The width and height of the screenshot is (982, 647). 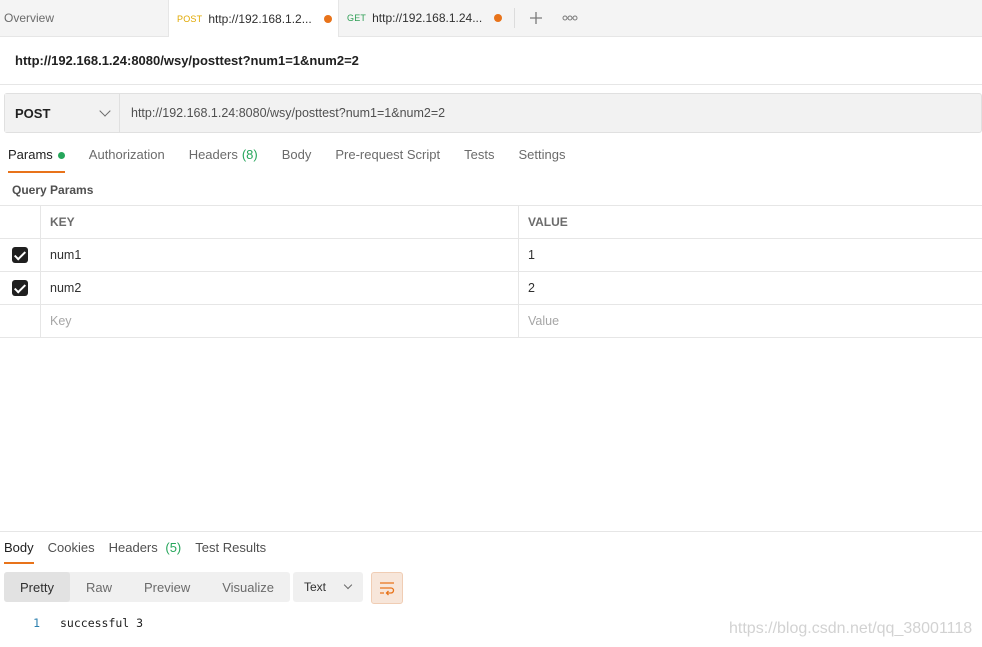 I want to click on response-tab-test-results: Test Results, so click(x=230, y=552).